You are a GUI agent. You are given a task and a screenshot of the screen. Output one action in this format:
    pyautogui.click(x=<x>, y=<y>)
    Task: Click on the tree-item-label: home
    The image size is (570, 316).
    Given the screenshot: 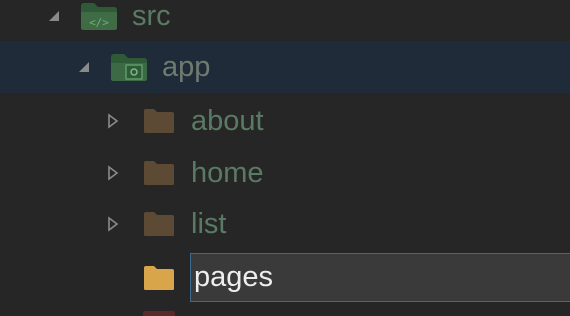 What is the action you would take?
    pyautogui.click(x=227, y=173)
    